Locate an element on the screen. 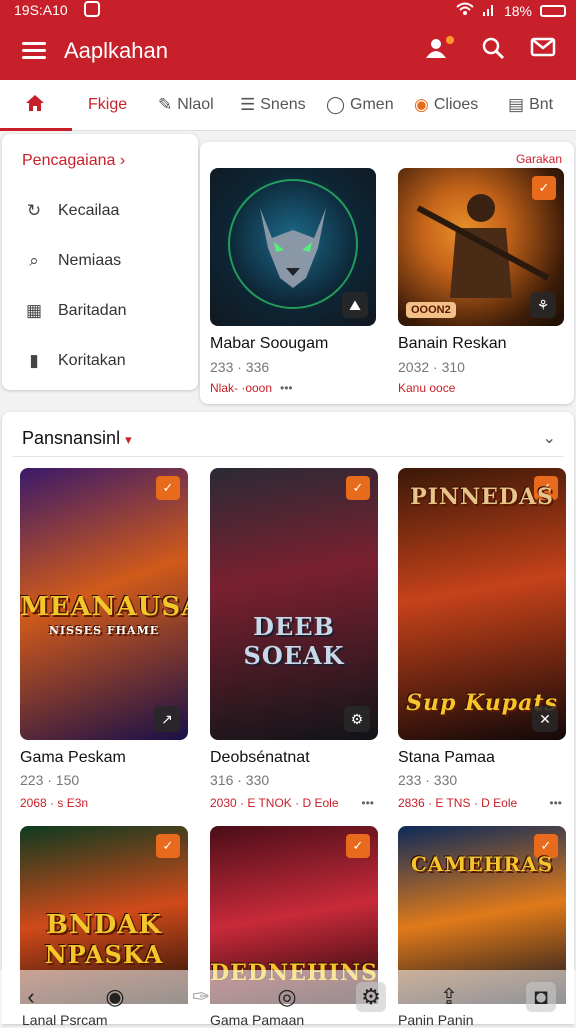 The width and height of the screenshot is (576, 1028). back-icon: ‹ is located at coordinates (31, 997).